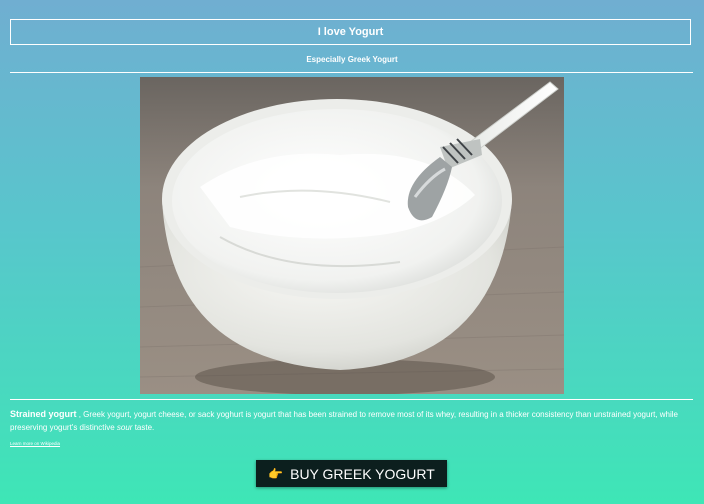 The width and height of the screenshot is (704, 504). What do you see at coordinates (35, 443) in the screenshot?
I see `wikipedia-link: Learn more on Wikipedia` at bounding box center [35, 443].